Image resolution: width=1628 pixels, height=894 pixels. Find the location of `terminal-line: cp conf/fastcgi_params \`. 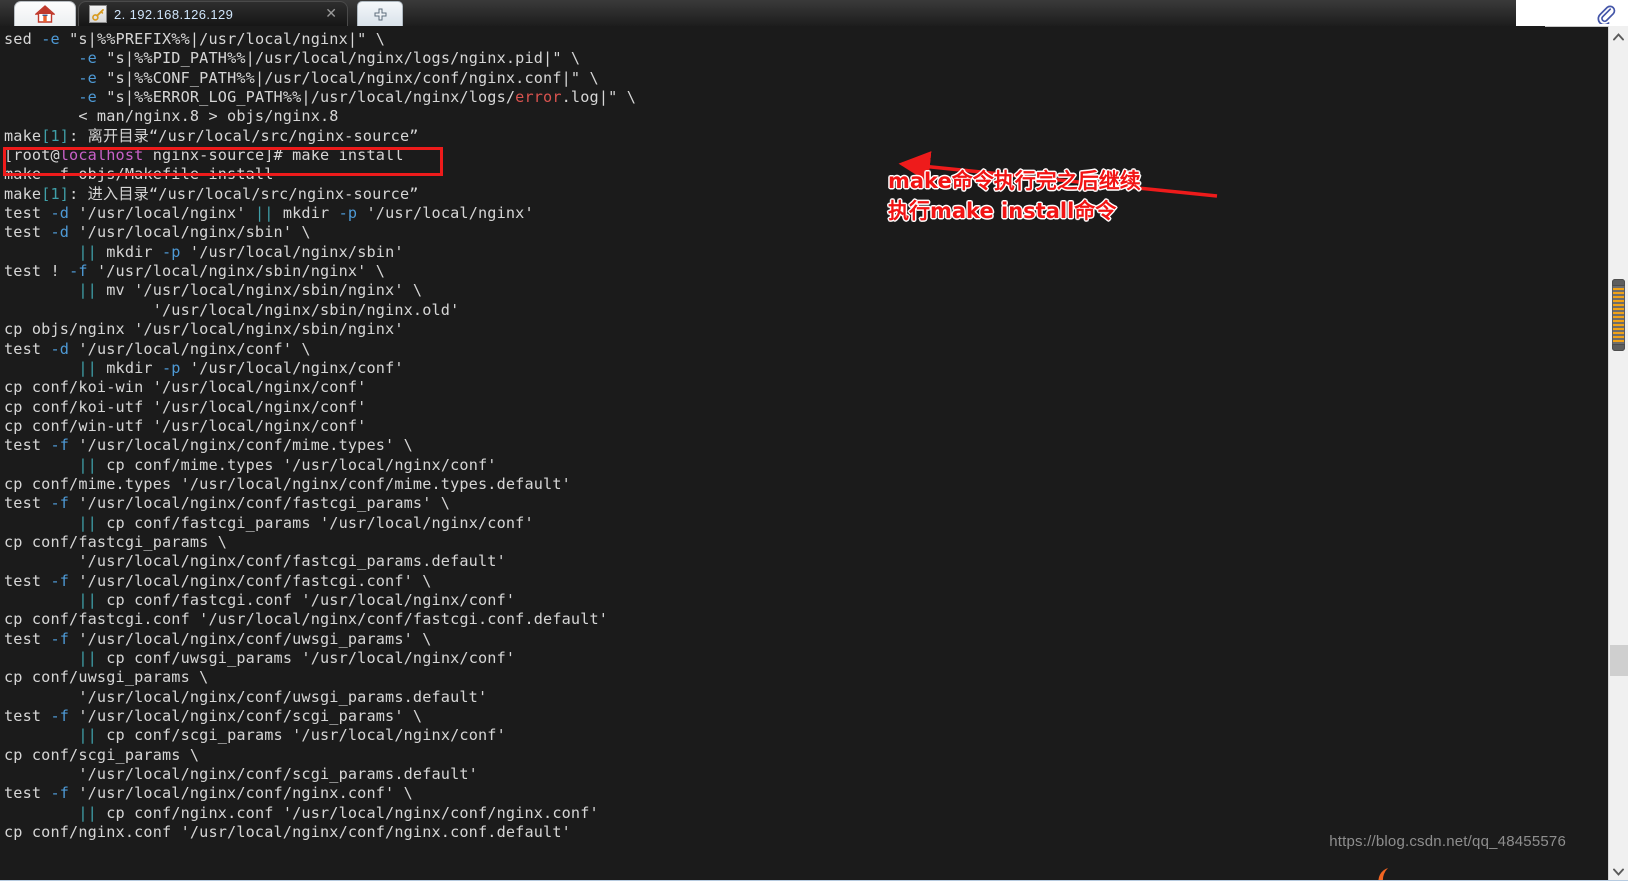

terminal-line: cp conf/fastcgi_params \ is located at coordinates (774, 542).